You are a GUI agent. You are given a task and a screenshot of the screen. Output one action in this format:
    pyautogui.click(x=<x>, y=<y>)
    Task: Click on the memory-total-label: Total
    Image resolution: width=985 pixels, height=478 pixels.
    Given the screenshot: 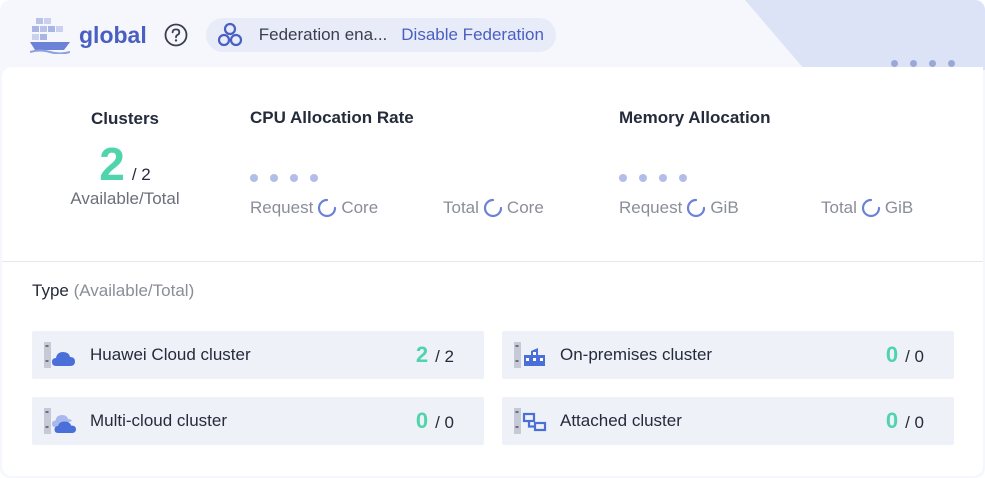 What is the action you would take?
    pyautogui.click(x=839, y=207)
    